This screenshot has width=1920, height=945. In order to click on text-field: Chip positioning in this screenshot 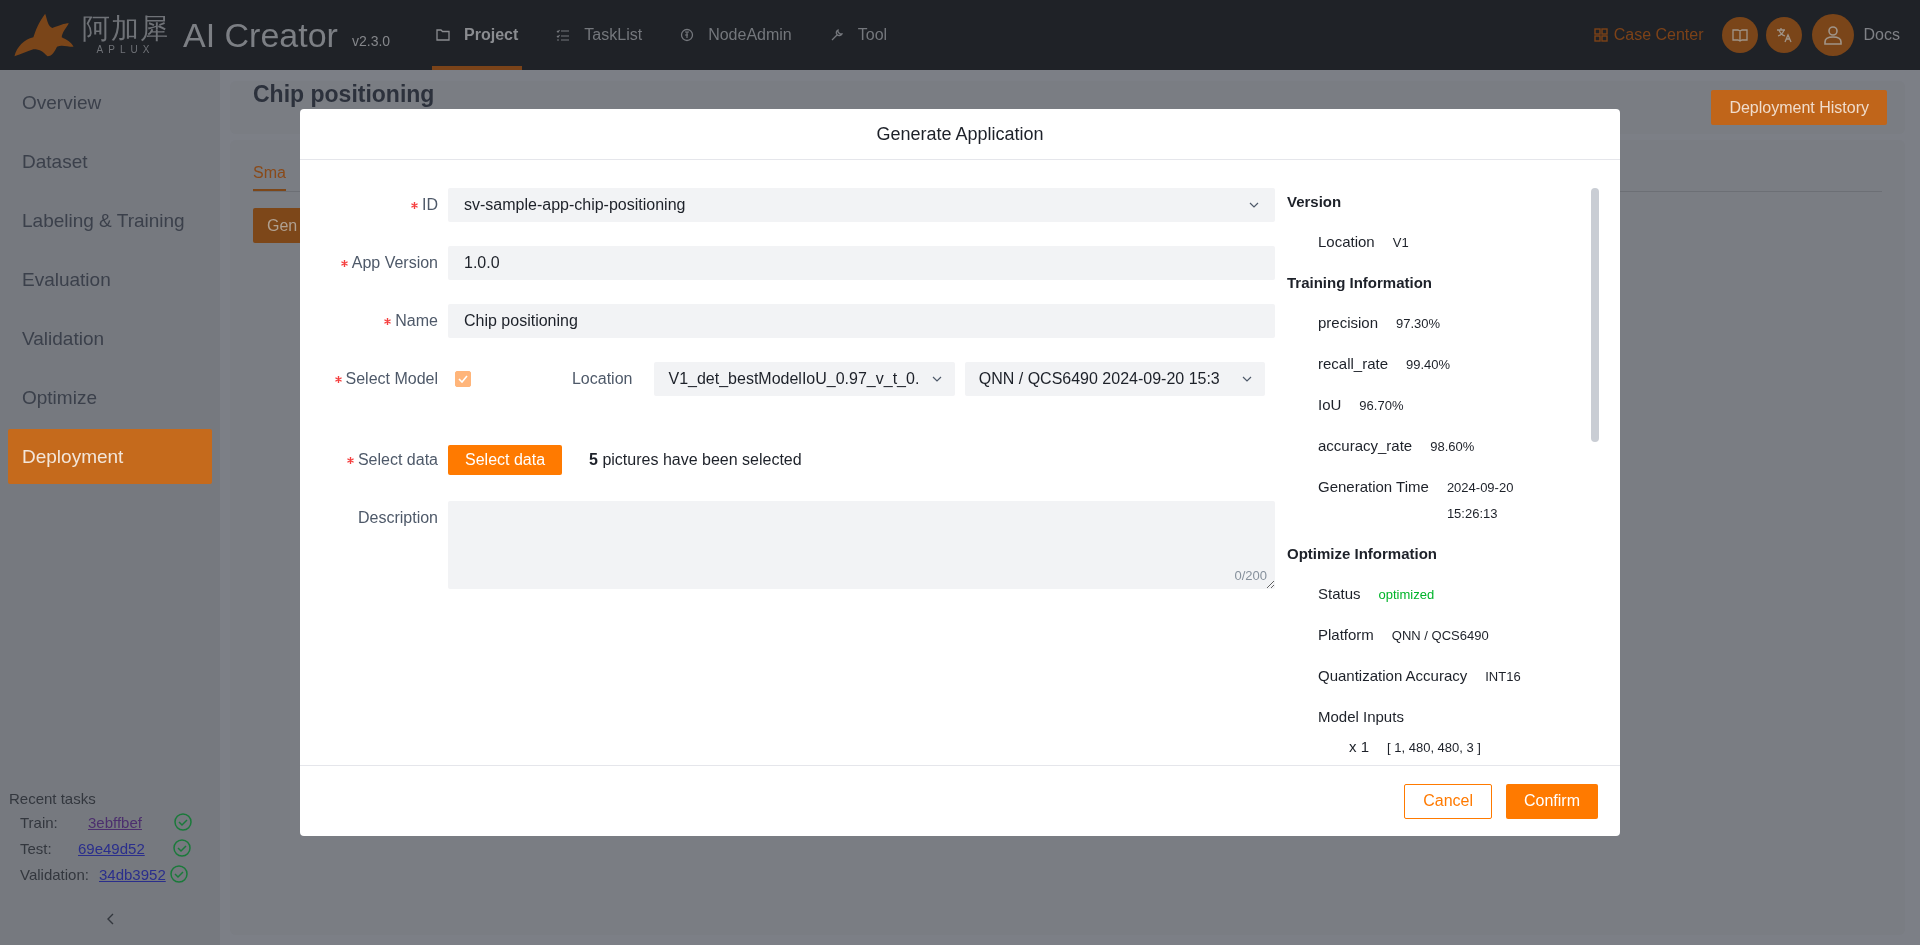, I will do `click(861, 321)`.